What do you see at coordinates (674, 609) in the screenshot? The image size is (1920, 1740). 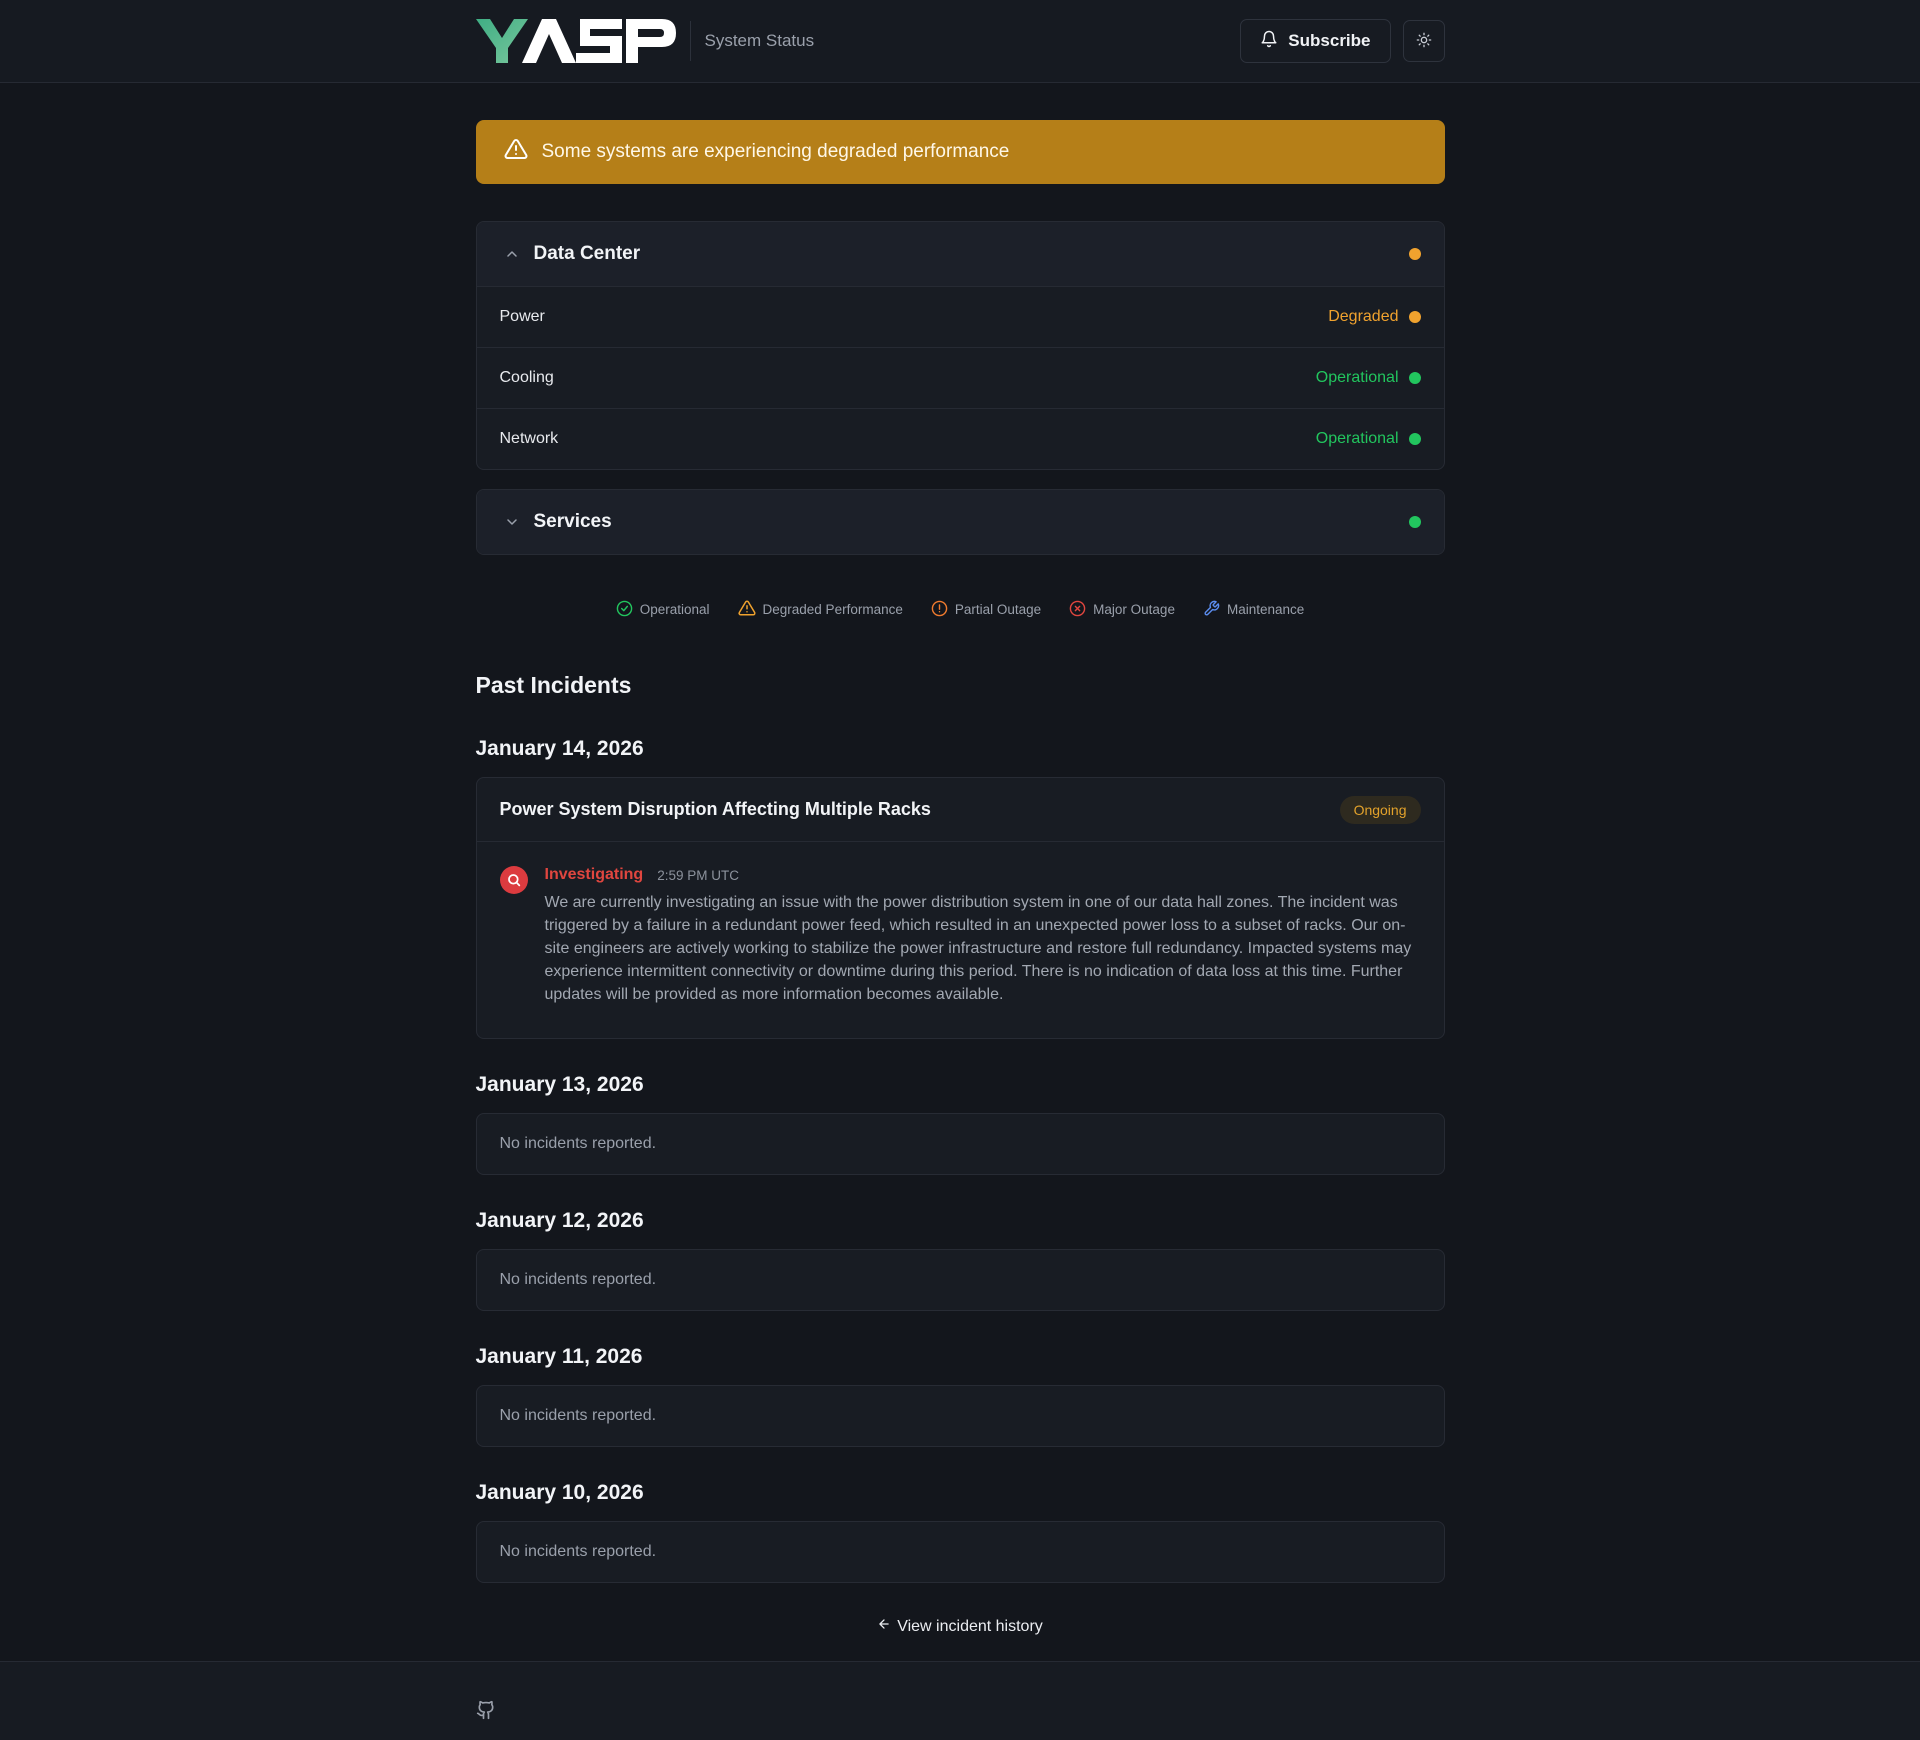 I see `legend-label: Operational` at bounding box center [674, 609].